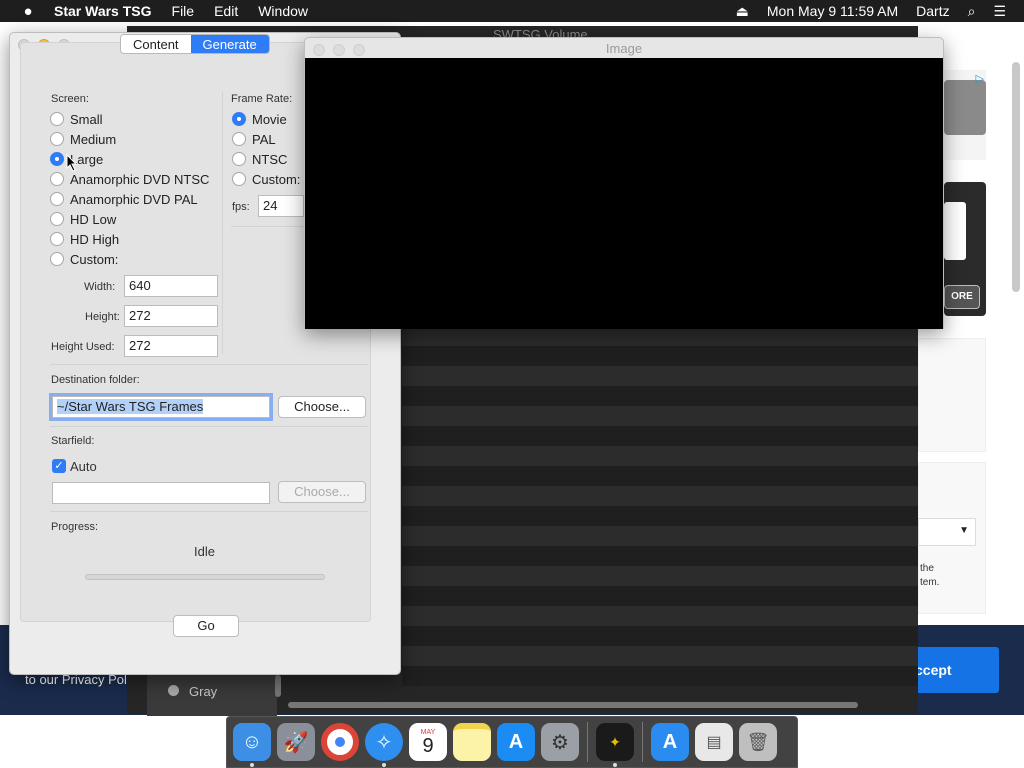 This screenshot has height=768, width=1024. What do you see at coordinates (278, 686) in the screenshot?
I see `sidebar-scrollbar` at bounding box center [278, 686].